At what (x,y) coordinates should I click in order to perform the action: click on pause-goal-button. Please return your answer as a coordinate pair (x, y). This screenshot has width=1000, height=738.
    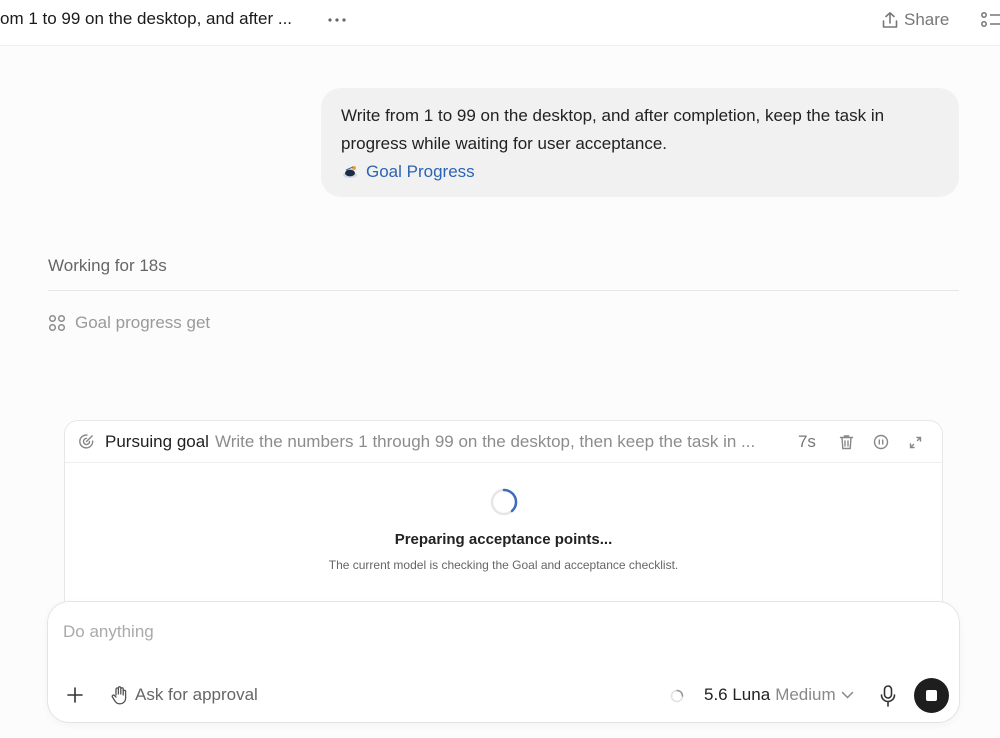
    Looking at the image, I should click on (881, 442).